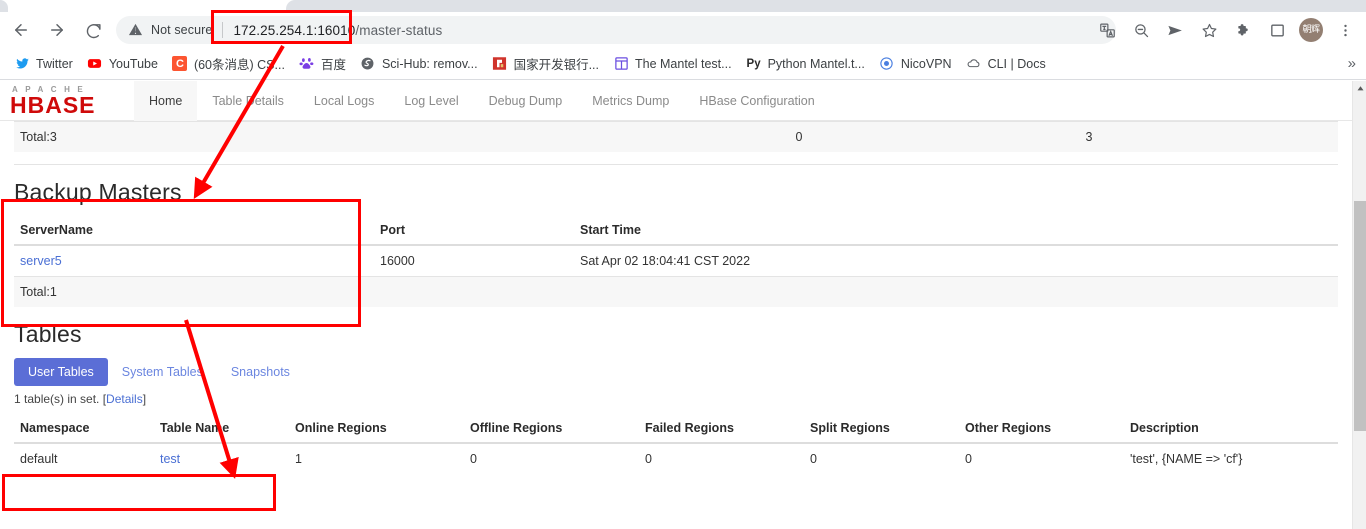 This screenshot has height=529, width=1366. What do you see at coordinates (956, 260) in the screenshot?
I see `cell-start-time: Sat Apr 02 18:04:41 CST 2022` at bounding box center [956, 260].